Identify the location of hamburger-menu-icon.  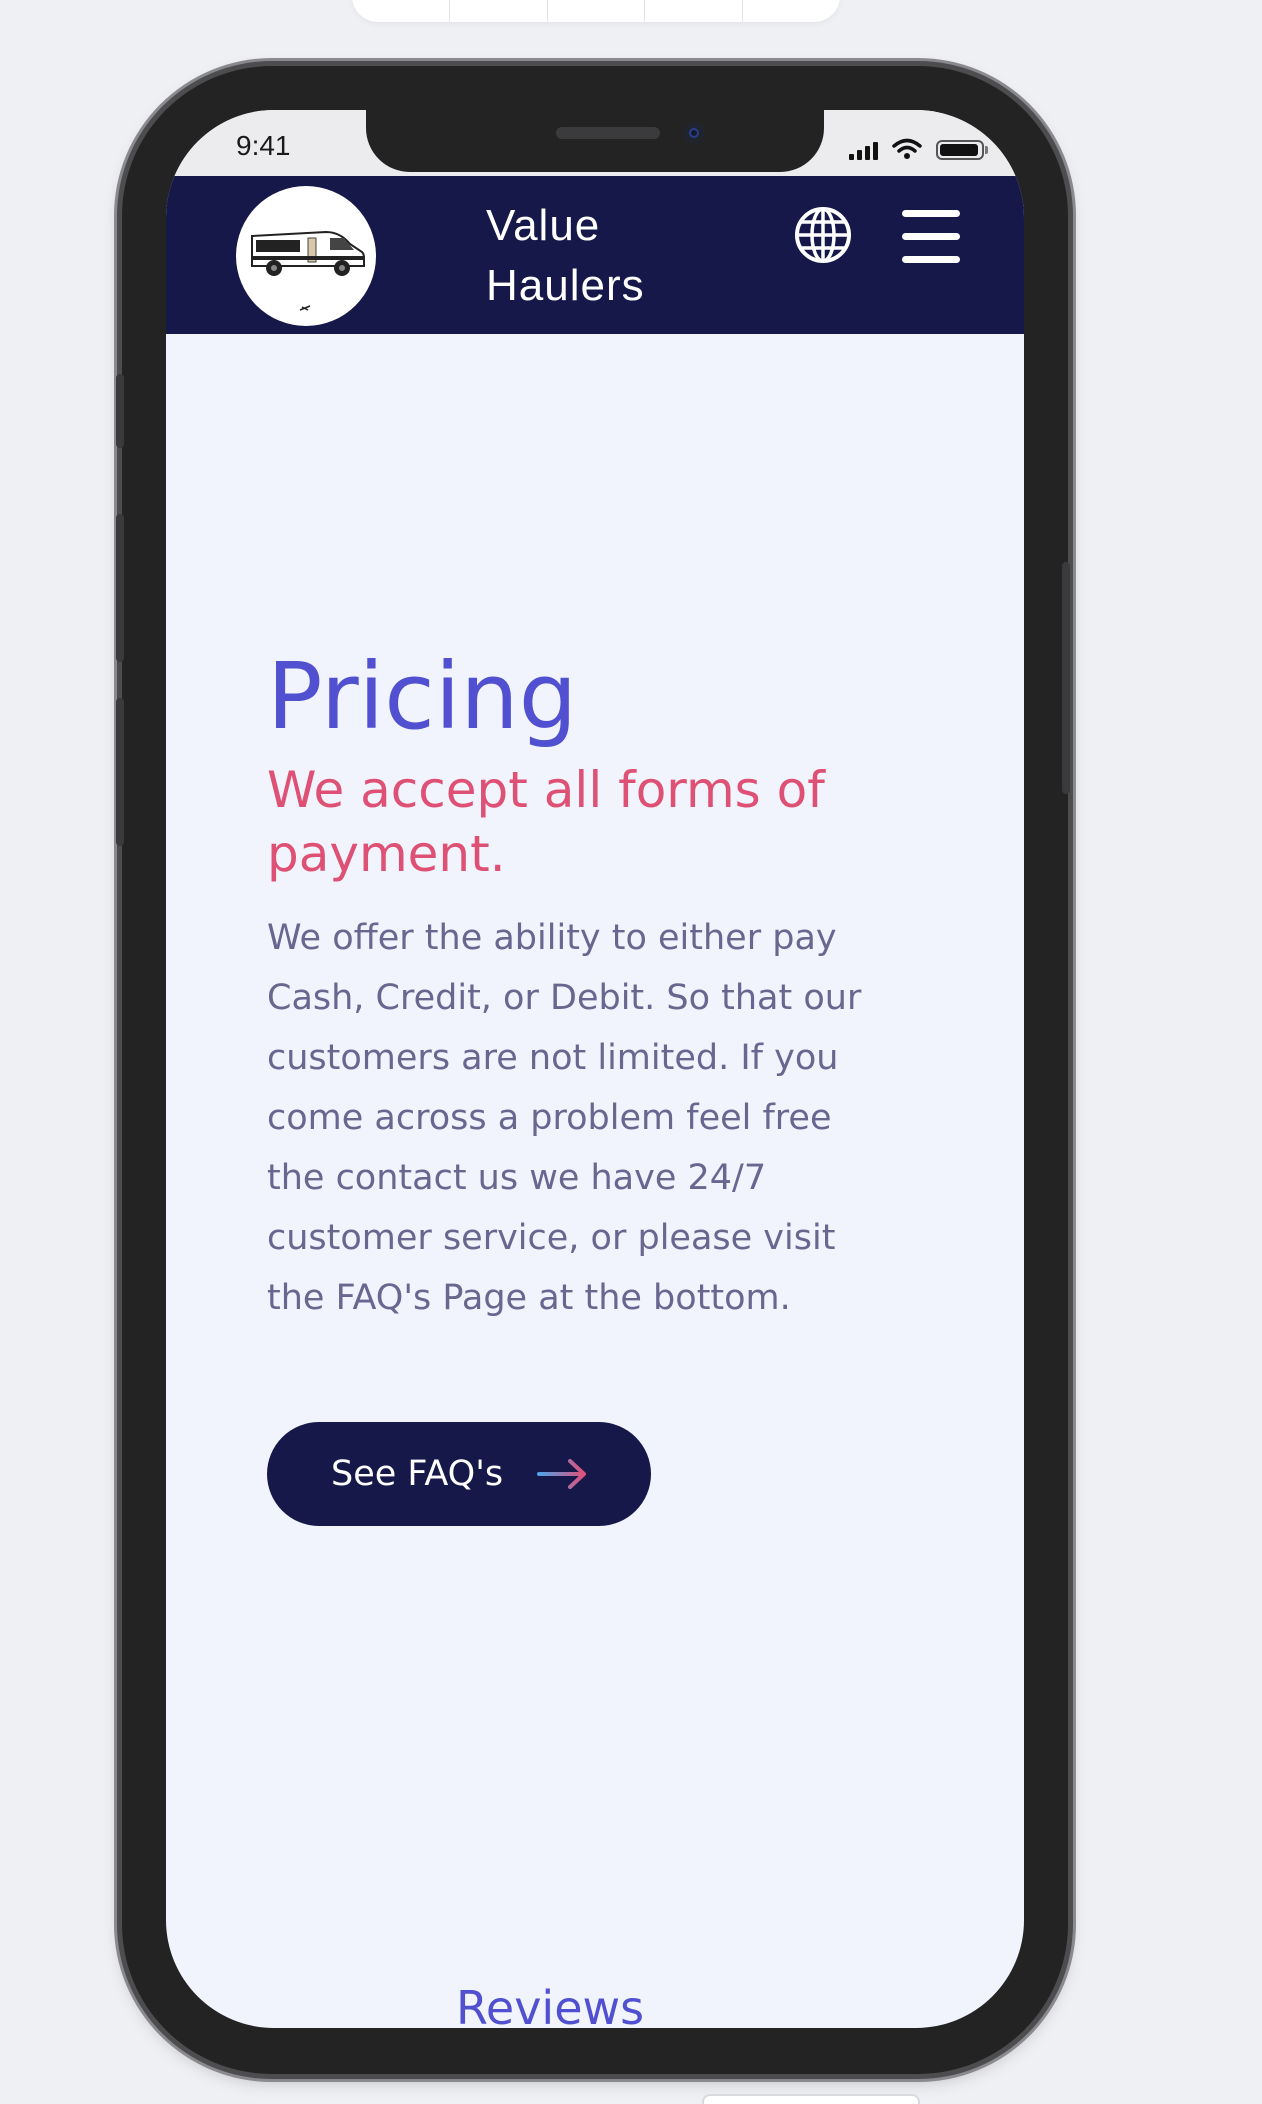
(931, 236).